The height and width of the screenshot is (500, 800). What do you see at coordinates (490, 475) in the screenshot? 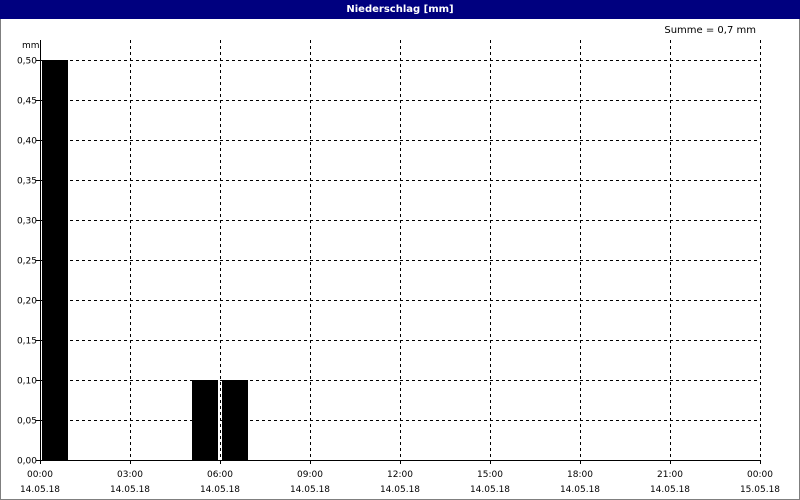
I see `x-tick-time-label: 15:00` at bounding box center [490, 475].